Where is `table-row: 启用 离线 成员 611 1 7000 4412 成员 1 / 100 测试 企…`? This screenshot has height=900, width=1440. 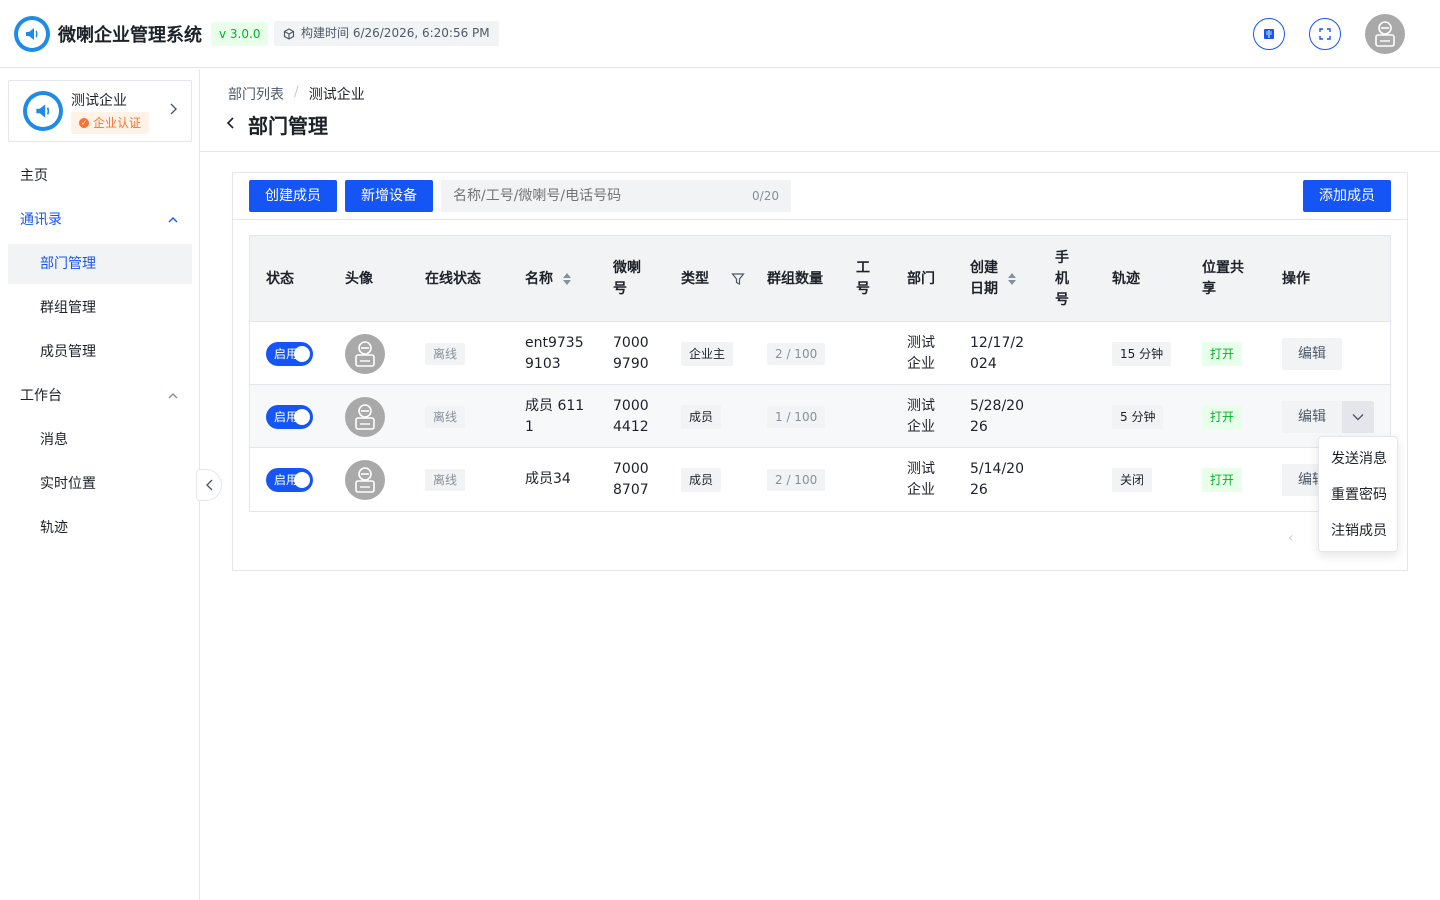
table-row: 启用 离线 成员 611 1 7000 4412 成员 1 / 100 测试 企… is located at coordinates (820, 416).